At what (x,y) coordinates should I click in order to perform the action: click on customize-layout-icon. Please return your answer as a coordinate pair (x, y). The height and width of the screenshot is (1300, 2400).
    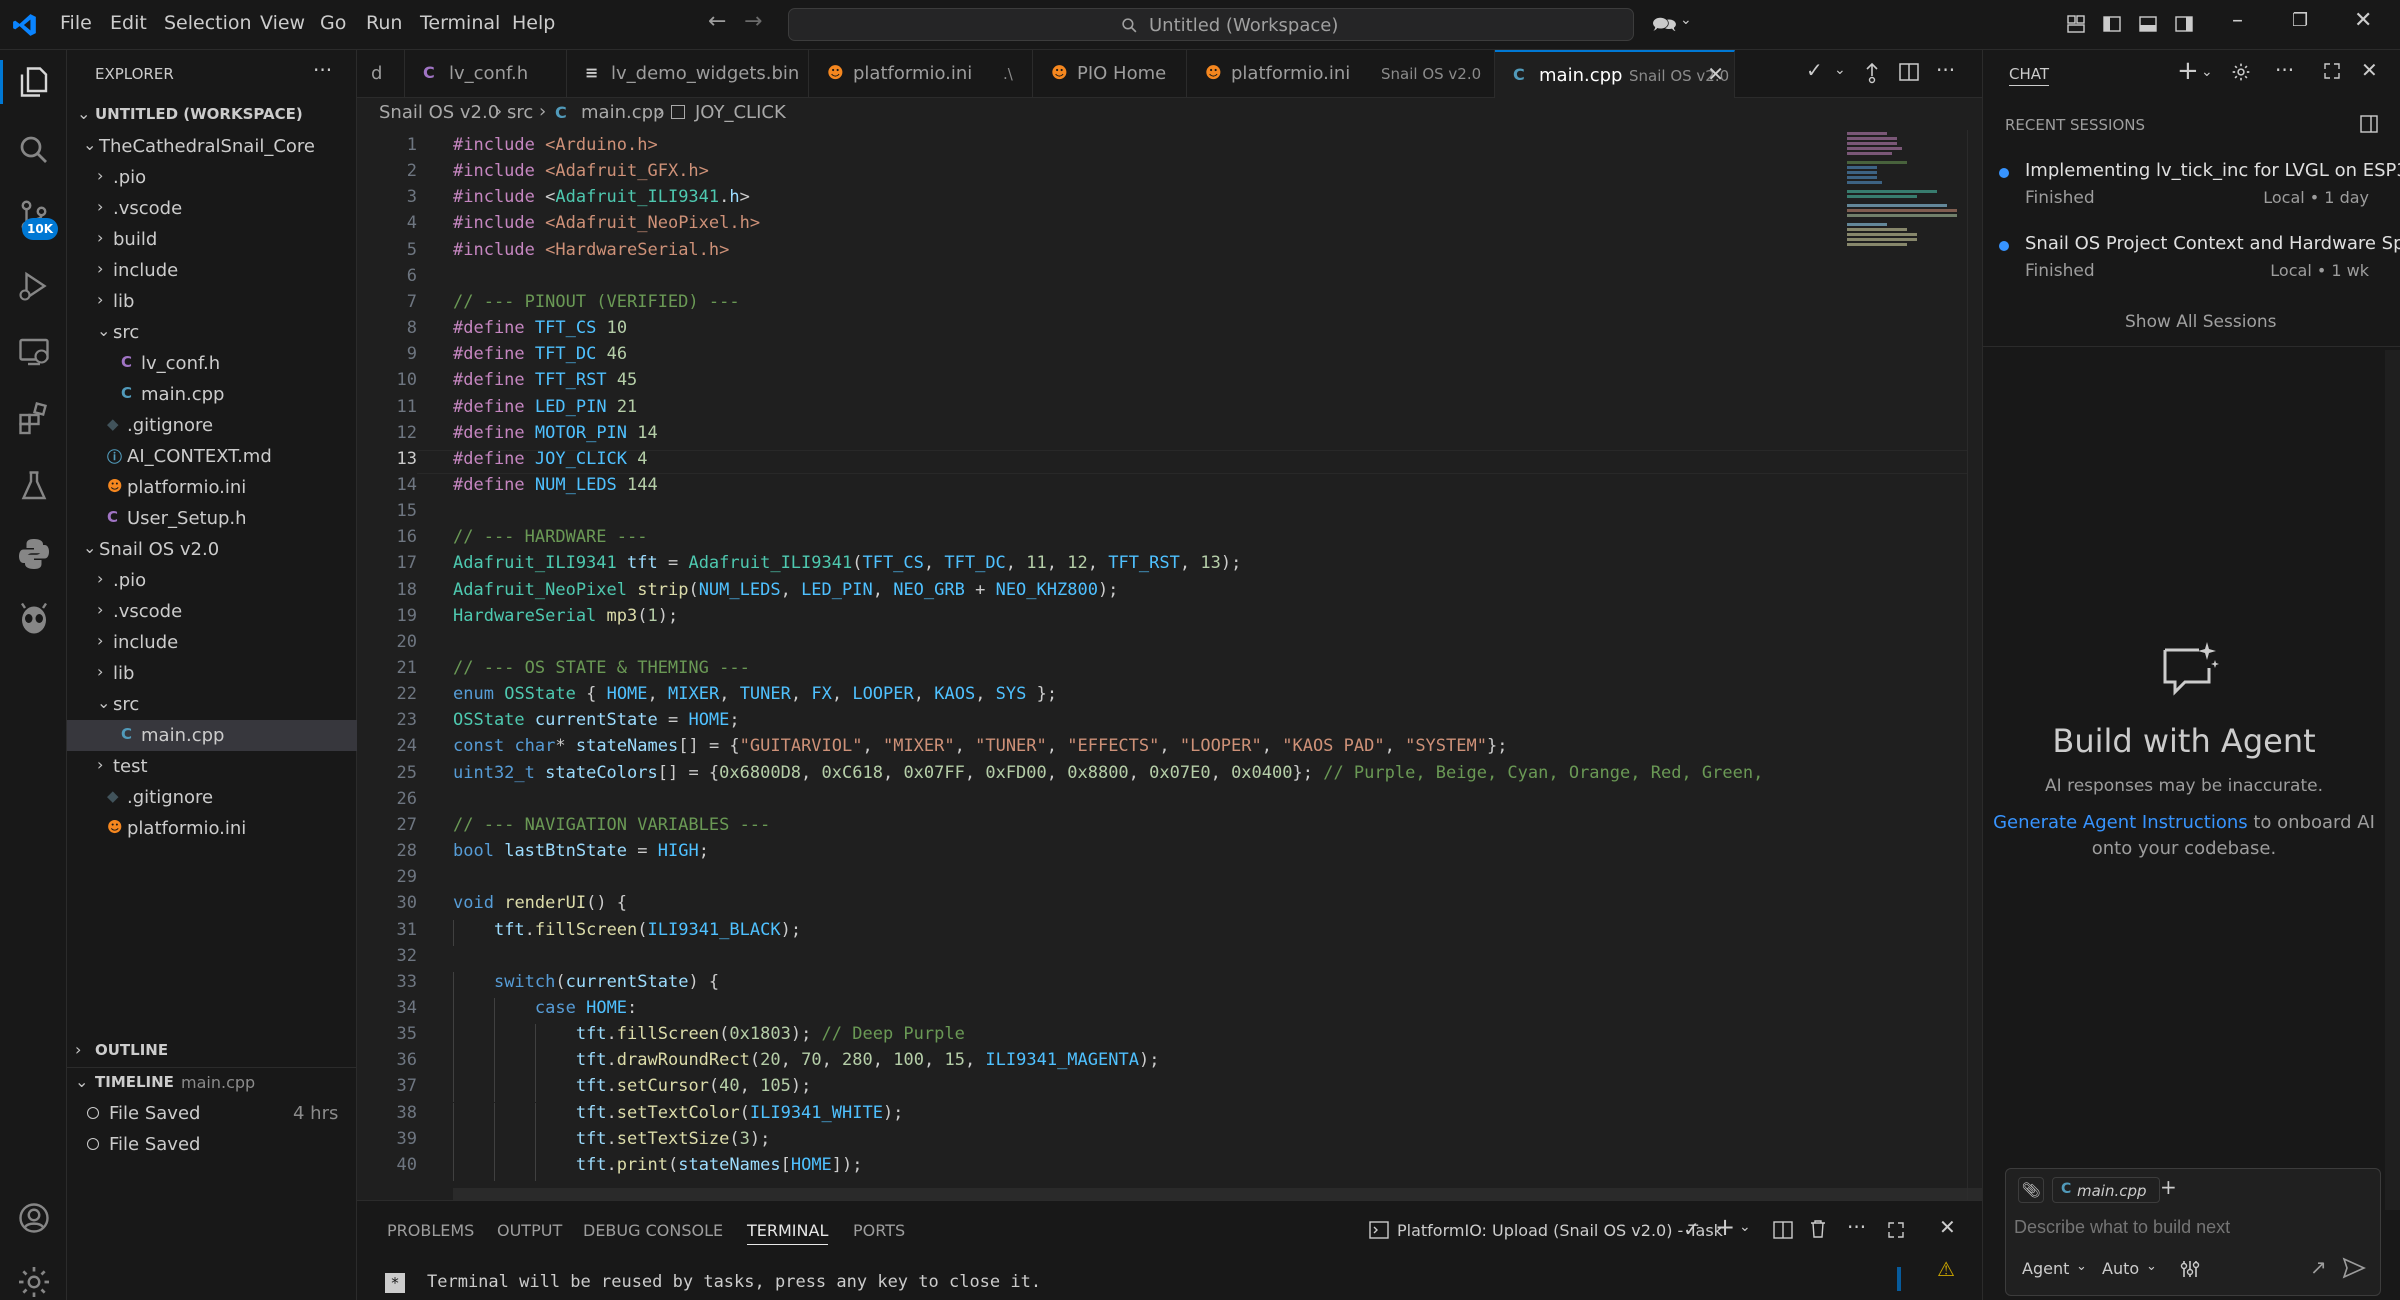
    Looking at the image, I should click on (2076, 24).